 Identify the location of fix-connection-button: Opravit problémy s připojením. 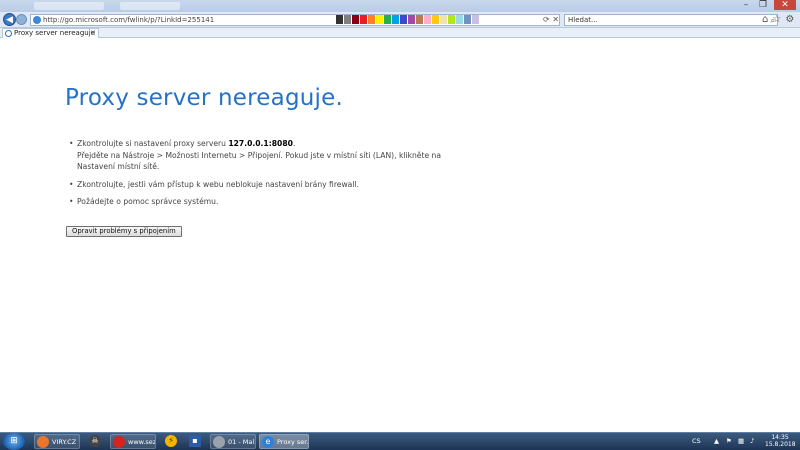
(124, 231).